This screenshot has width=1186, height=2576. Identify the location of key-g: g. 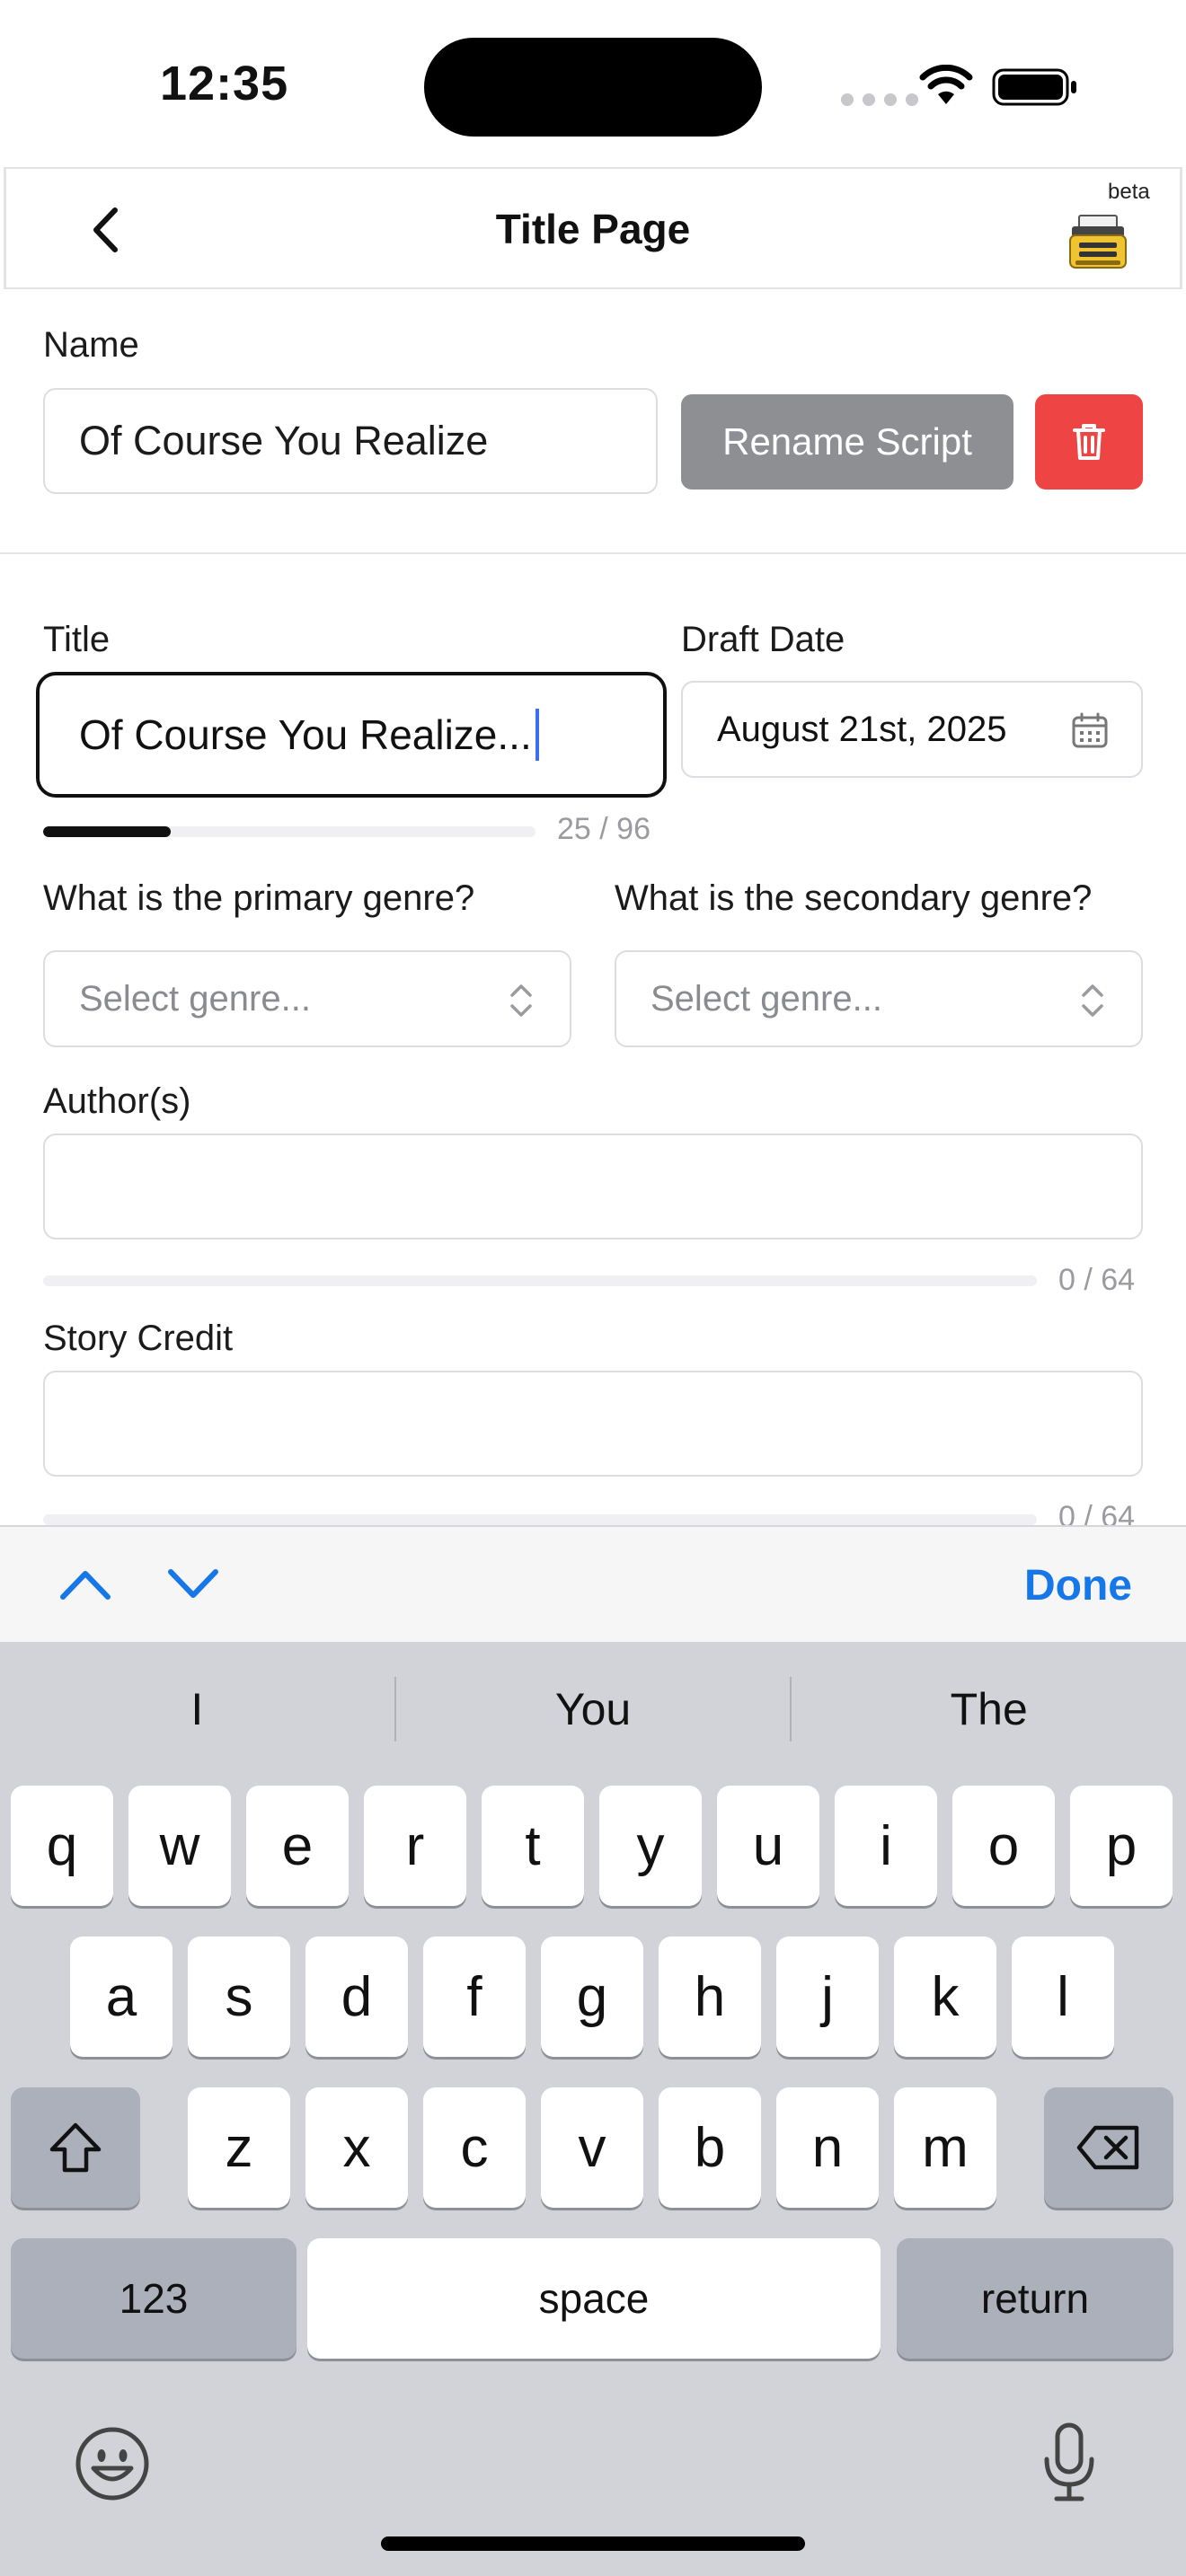
(592, 1997).